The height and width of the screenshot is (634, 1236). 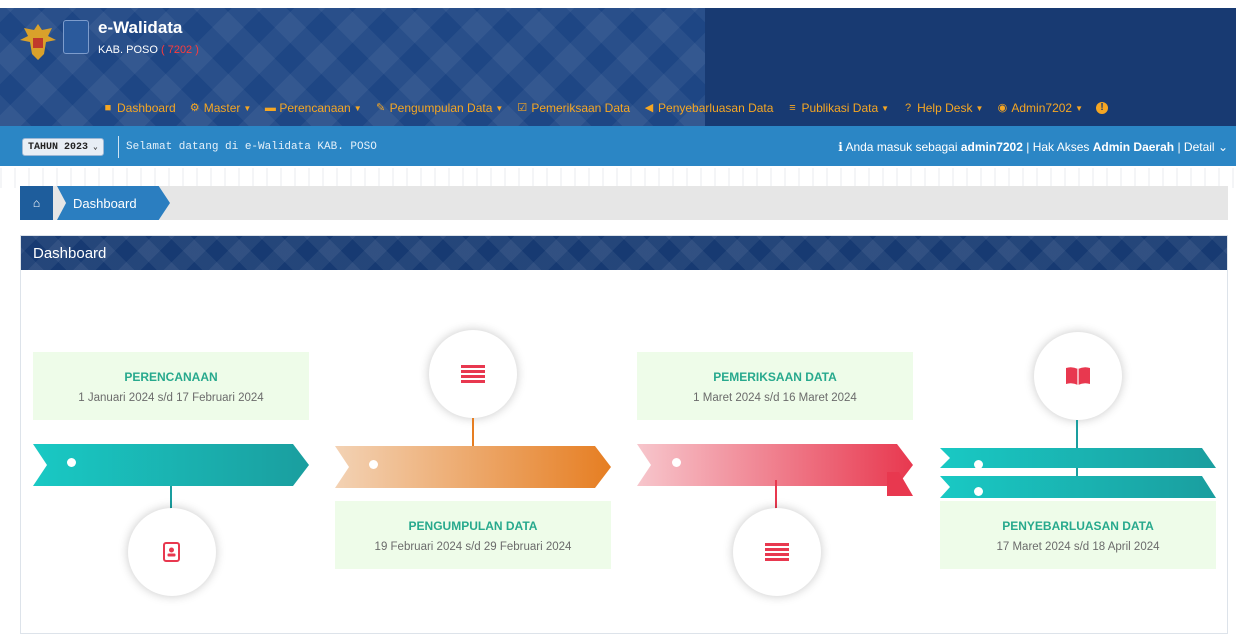 I want to click on timeline-title: PEMERIKSAAN DATA, so click(x=775, y=377).